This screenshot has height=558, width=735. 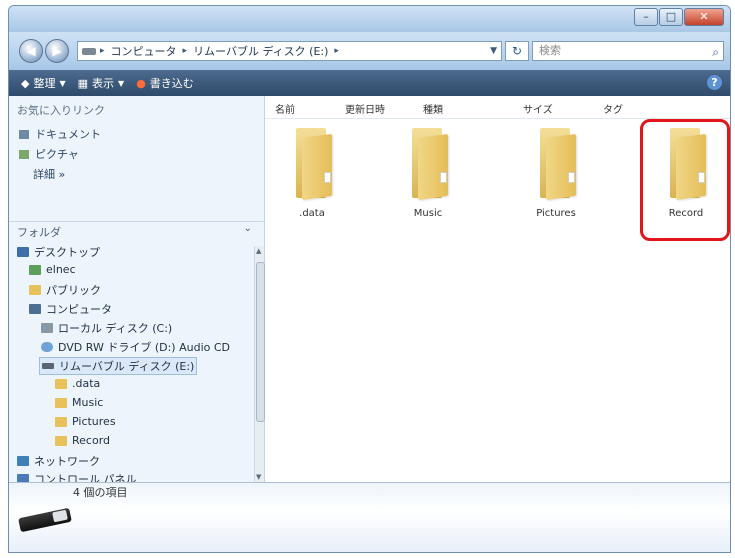 I want to click on scroll-up-icon: ▲, so click(x=258, y=251).